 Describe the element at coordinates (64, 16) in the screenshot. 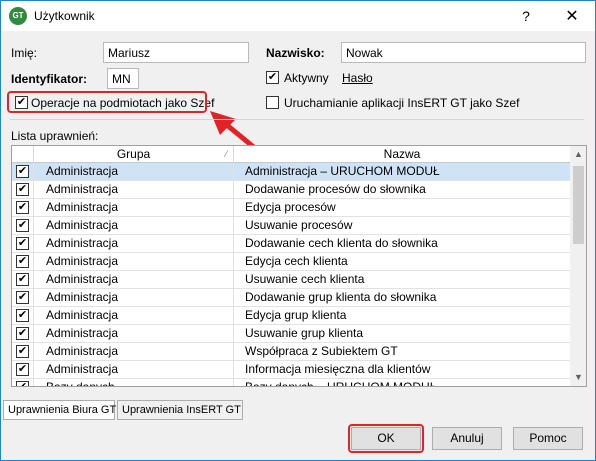

I see `window-title: Użytkownik` at that location.